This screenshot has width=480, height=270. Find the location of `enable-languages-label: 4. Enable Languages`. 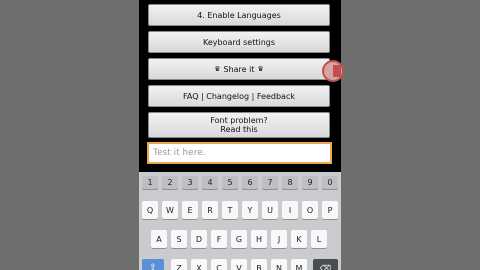

enable-languages-label: 4. Enable Languages is located at coordinates (239, 15).